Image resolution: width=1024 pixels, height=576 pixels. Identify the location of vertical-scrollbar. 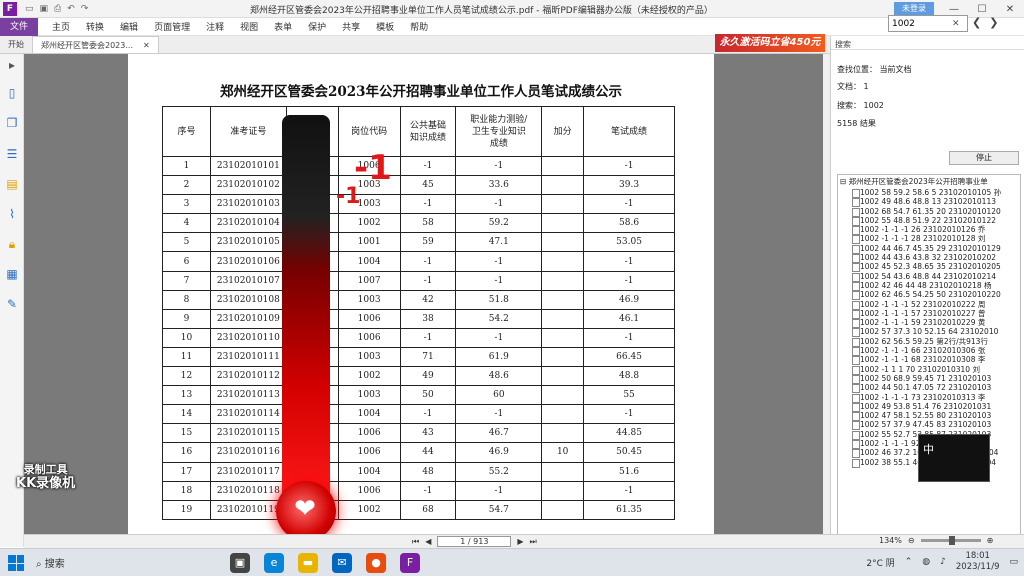
(826, 294).